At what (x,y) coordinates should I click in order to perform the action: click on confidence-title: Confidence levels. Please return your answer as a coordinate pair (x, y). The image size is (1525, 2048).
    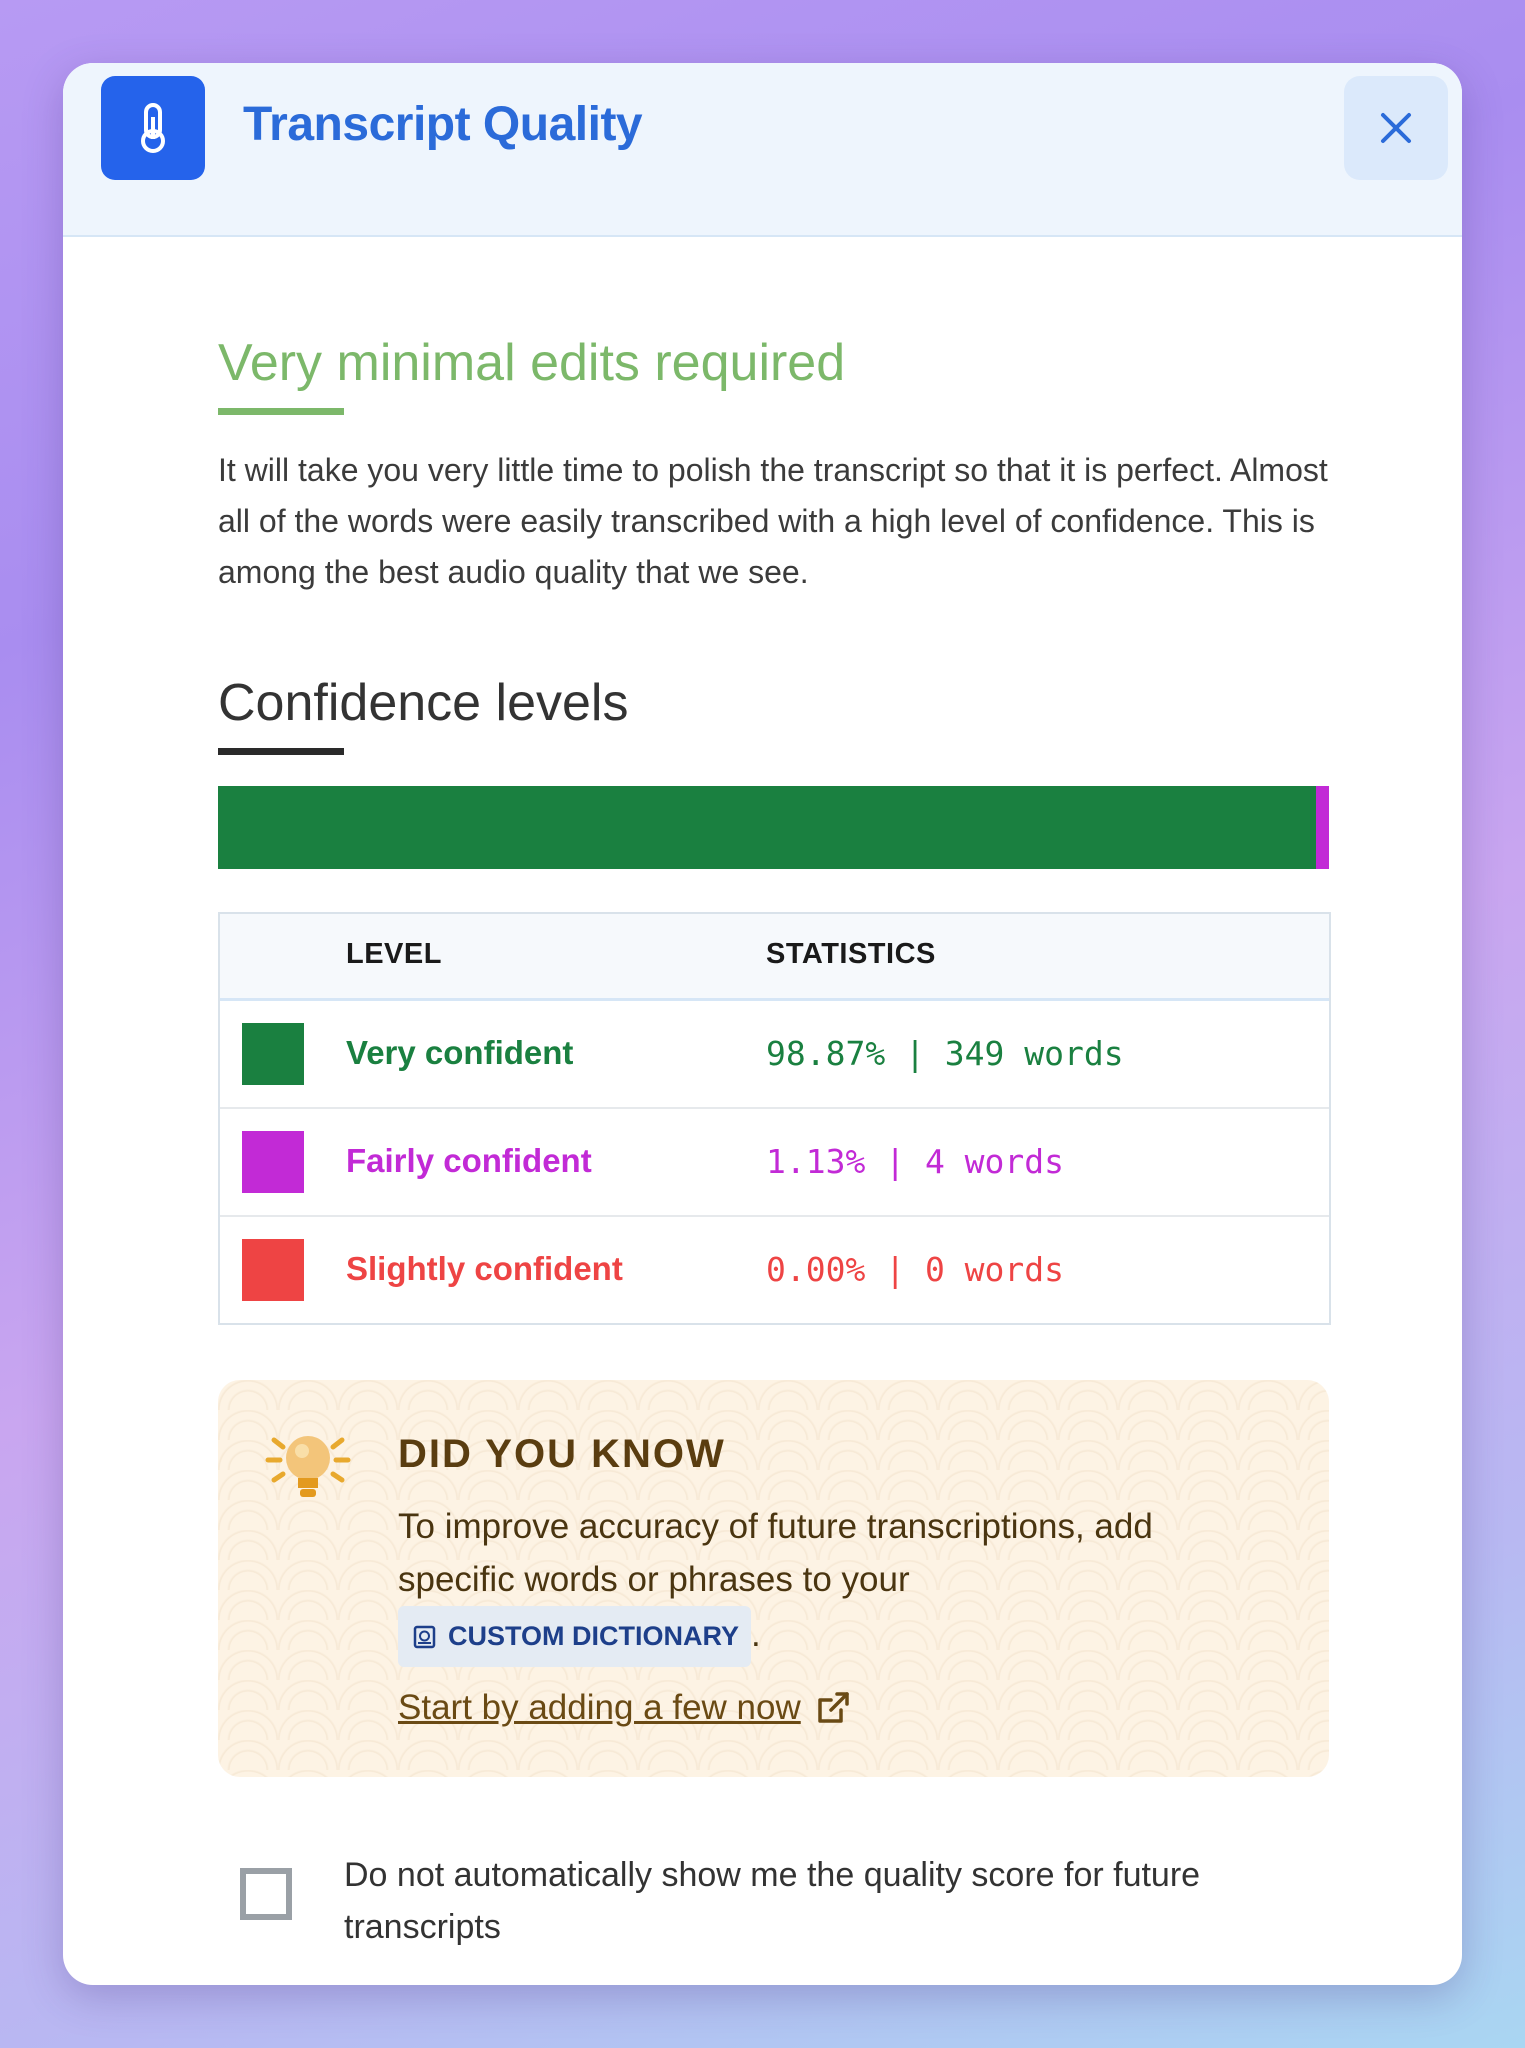
    Looking at the image, I should click on (423, 703).